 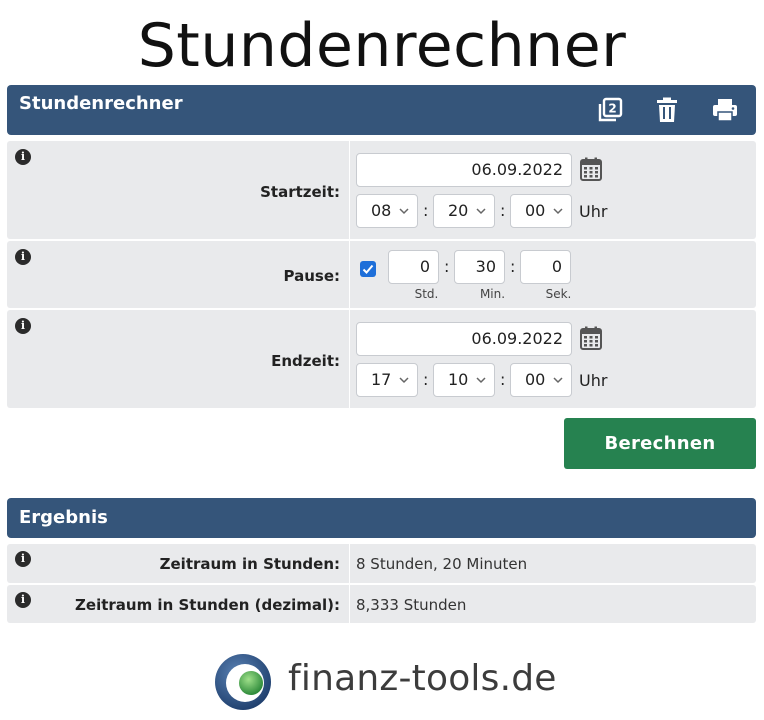 What do you see at coordinates (381, 379) in the screenshot?
I see `end-hour-value: 17` at bounding box center [381, 379].